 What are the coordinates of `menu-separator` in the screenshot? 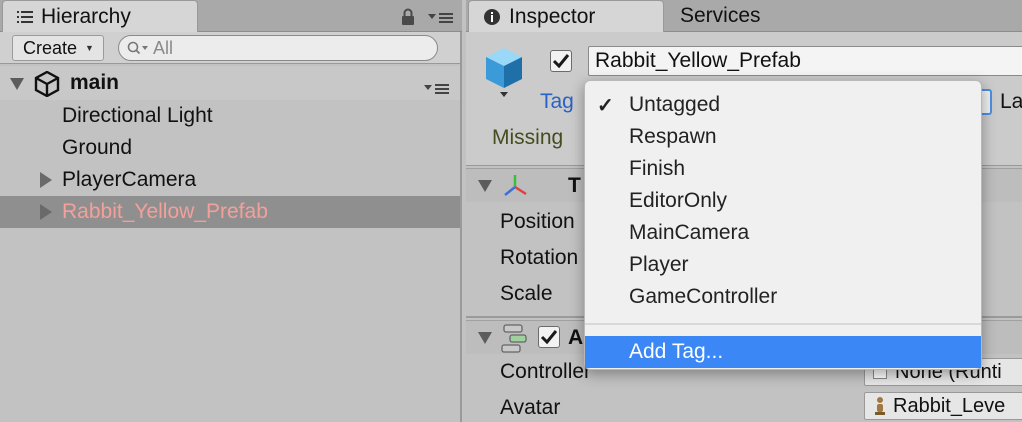 It's located at (783, 324).